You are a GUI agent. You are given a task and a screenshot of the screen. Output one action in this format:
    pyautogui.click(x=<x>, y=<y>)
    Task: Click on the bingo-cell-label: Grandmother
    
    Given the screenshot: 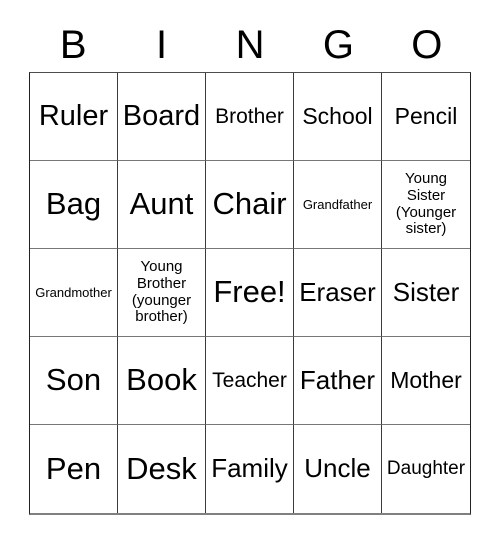 What is the action you would take?
    pyautogui.click(x=73, y=292)
    